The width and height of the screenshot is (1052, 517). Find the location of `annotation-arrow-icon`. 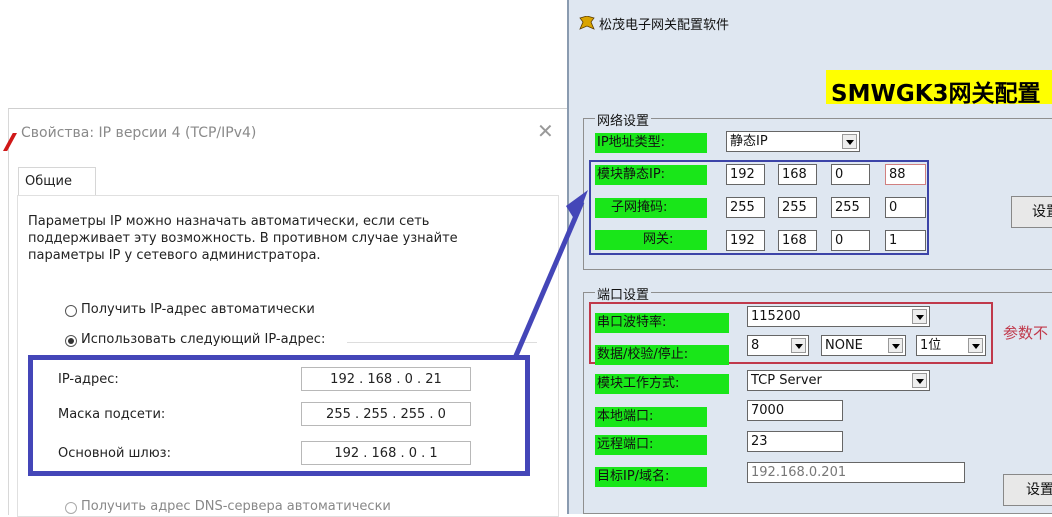

annotation-arrow-icon is located at coordinates (550, 274).